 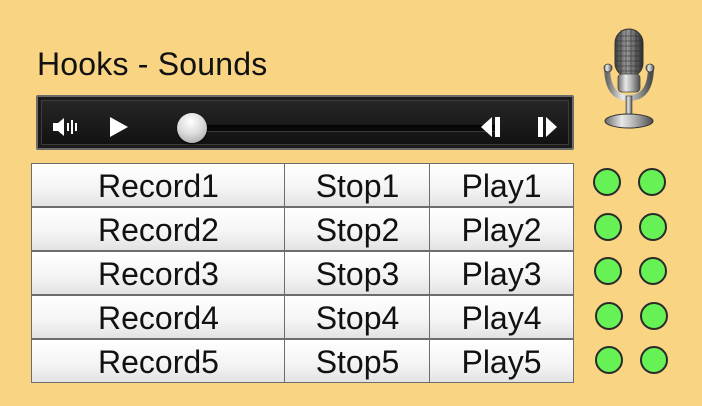 What do you see at coordinates (357, 229) in the screenshot?
I see `stop-button-2: Stop2` at bounding box center [357, 229].